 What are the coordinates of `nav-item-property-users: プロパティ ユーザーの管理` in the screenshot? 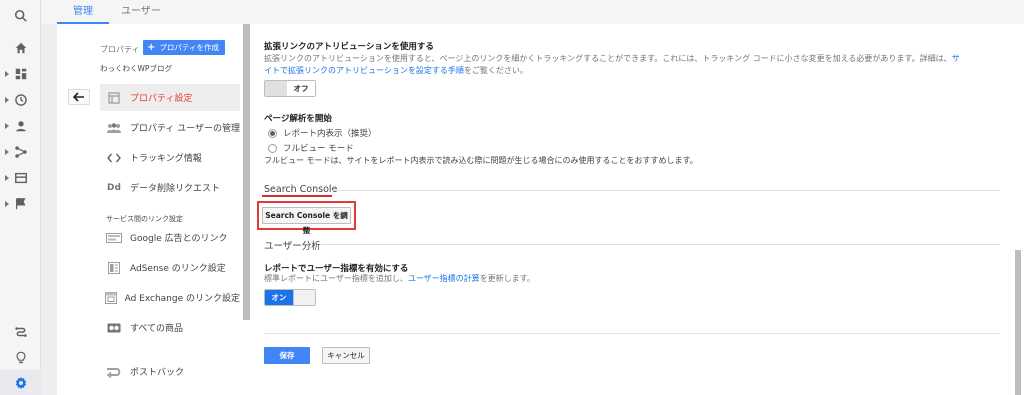 It's located at (170, 127).